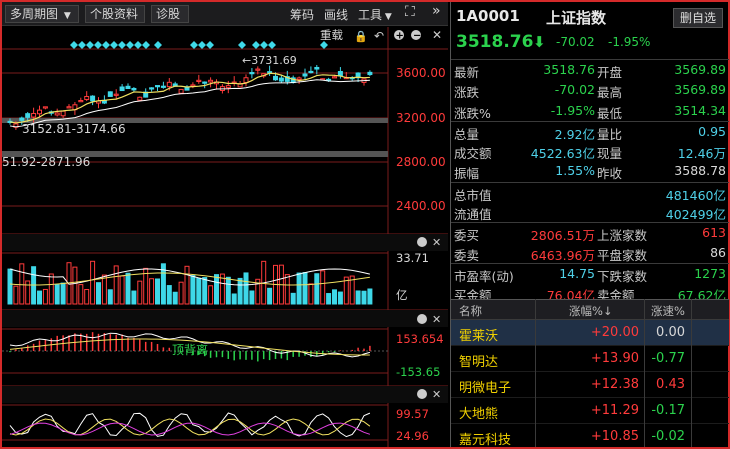  What do you see at coordinates (302, 14) in the screenshot?
I see `chips-button: 筹码` at bounding box center [302, 14].